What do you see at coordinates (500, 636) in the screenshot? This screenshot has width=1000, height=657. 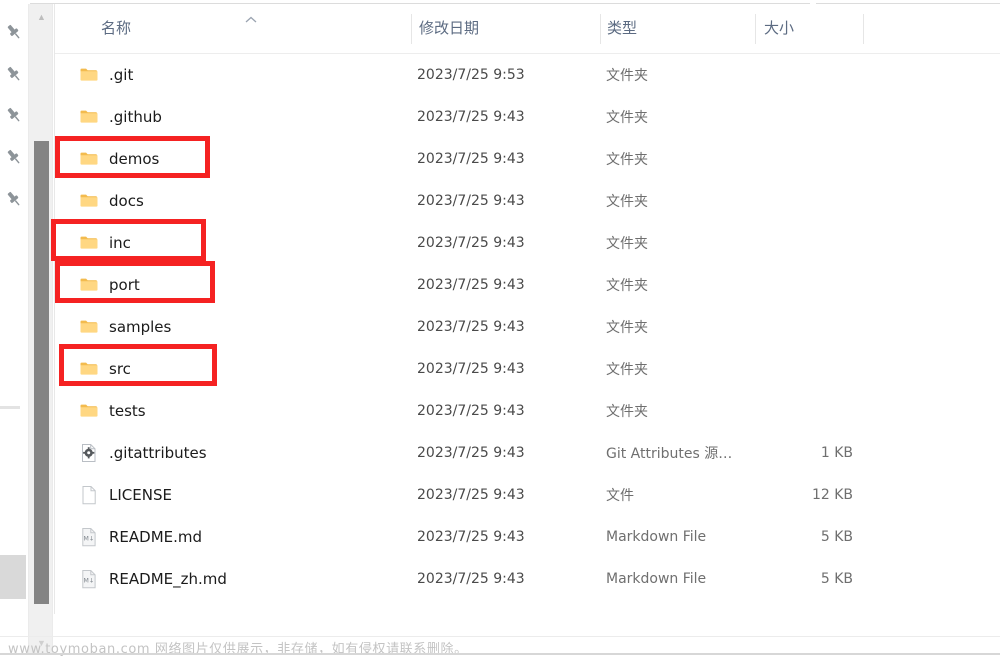 I see `watermark-divider` at bounding box center [500, 636].